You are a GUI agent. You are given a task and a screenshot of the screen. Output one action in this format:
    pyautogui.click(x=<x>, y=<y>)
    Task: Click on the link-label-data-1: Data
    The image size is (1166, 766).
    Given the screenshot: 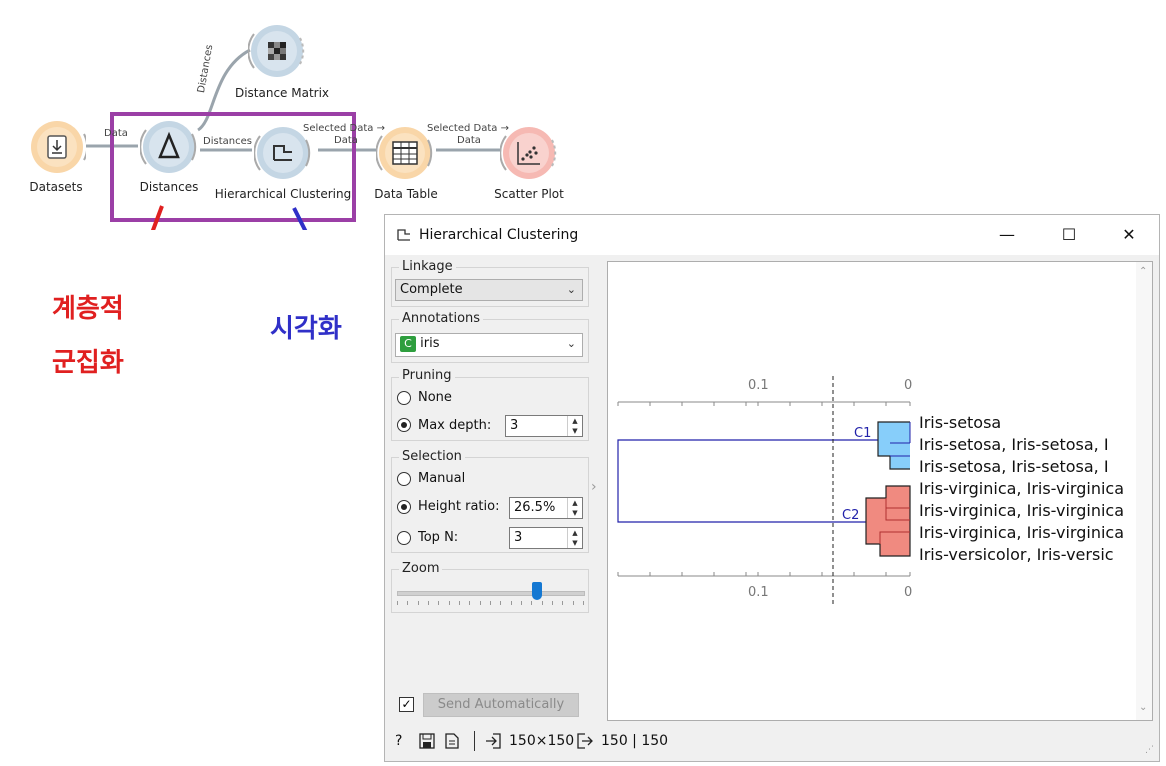 What is the action you would take?
    pyautogui.click(x=346, y=140)
    